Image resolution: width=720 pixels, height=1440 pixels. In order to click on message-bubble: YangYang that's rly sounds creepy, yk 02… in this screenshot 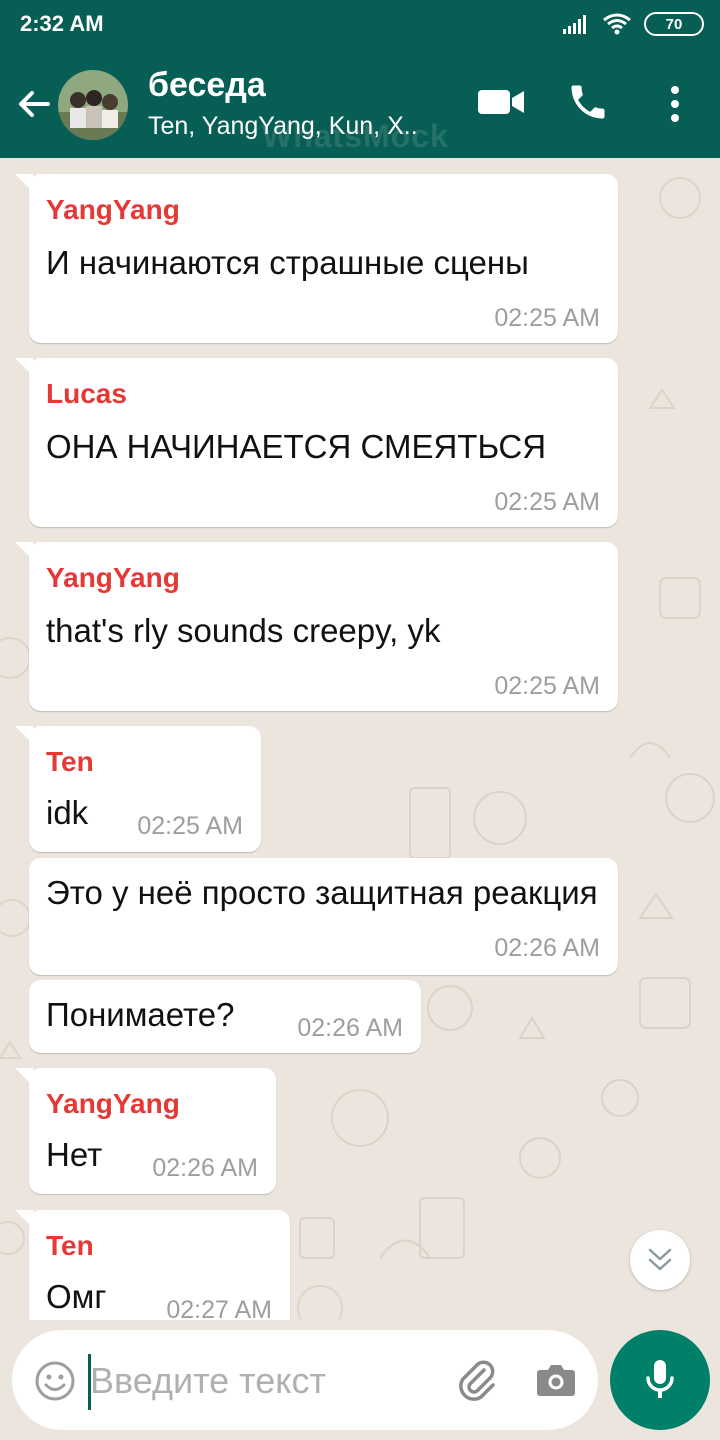, I will do `click(316, 626)`.